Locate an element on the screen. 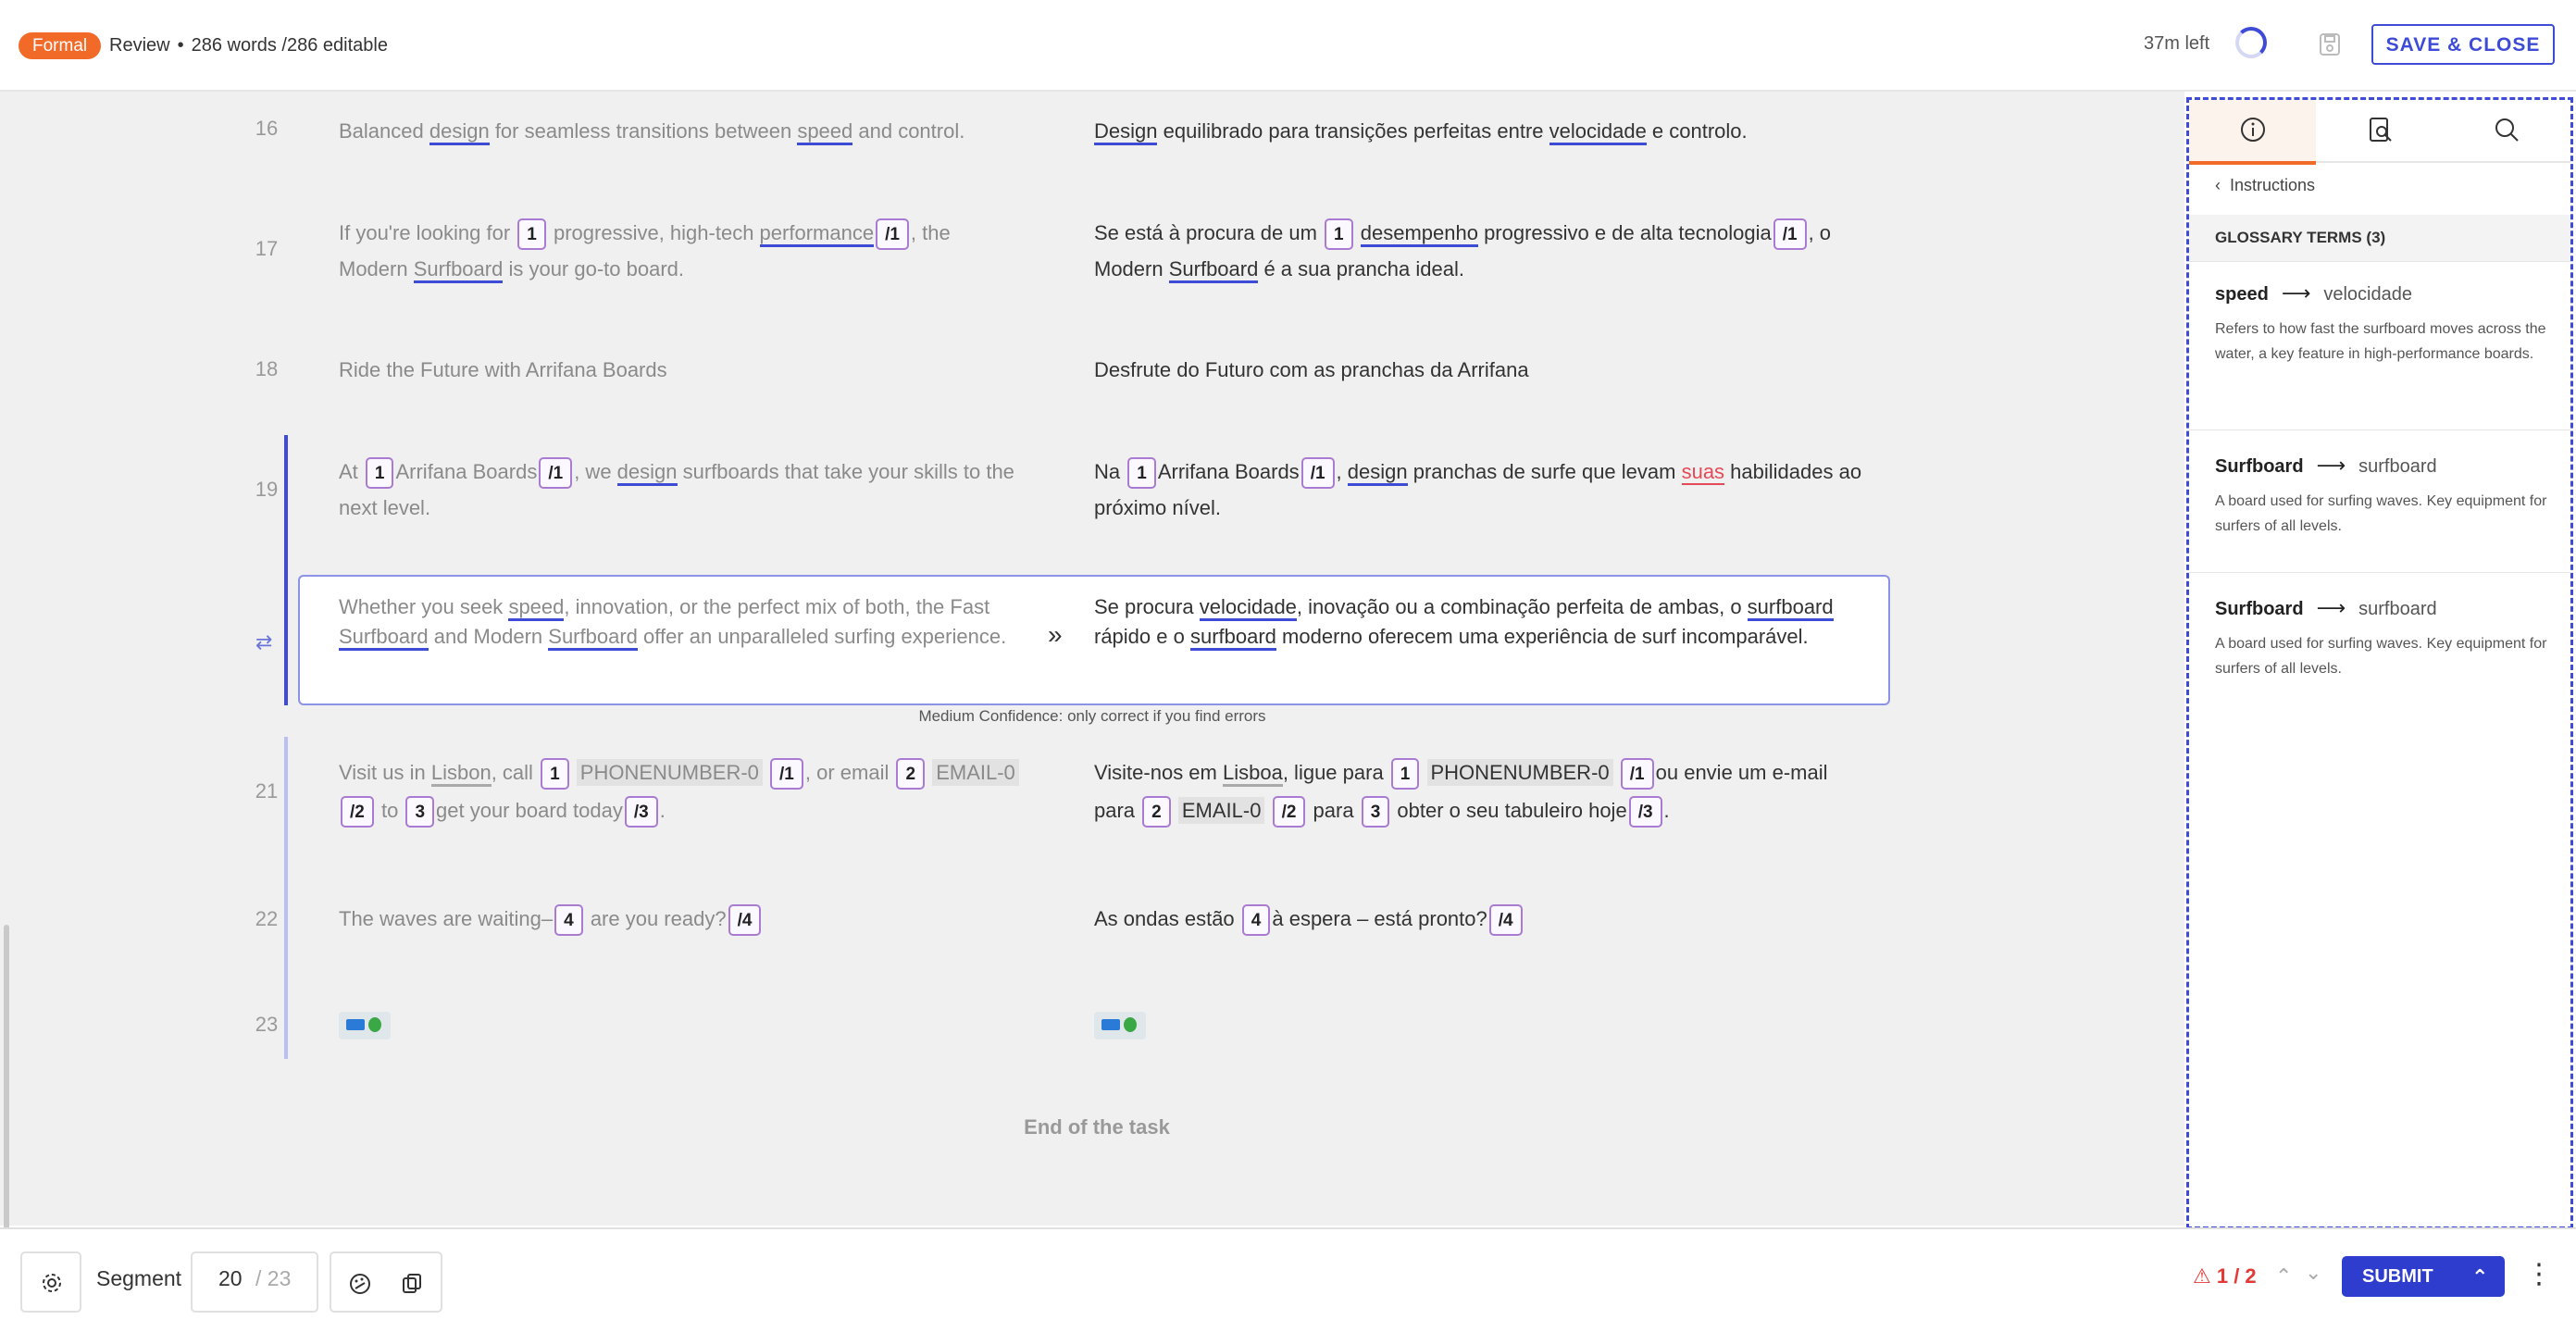 The image size is (2576, 1332). timer-progress-icon is located at coordinates (2251, 43).